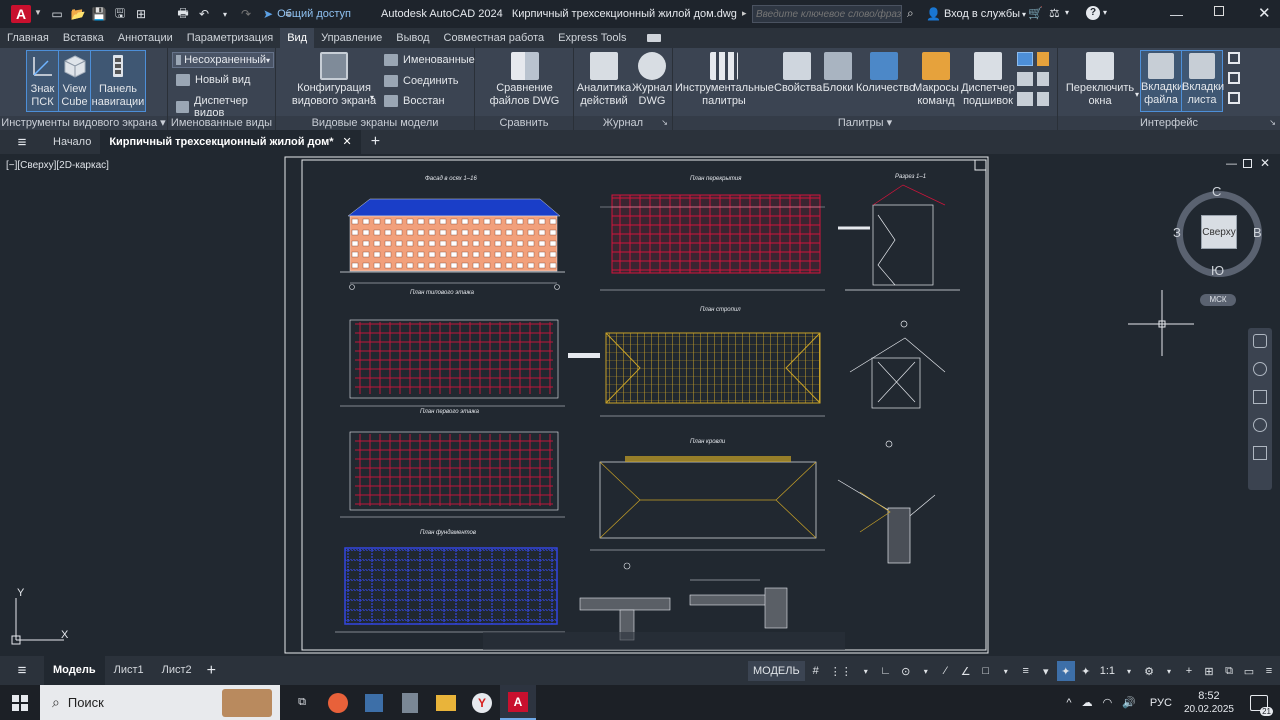 The width and height of the screenshot is (1280, 720). What do you see at coordinates (347, 142) in the screenshot?
I see `close-tab-icon: ✕` at bounding box center [347, 142].